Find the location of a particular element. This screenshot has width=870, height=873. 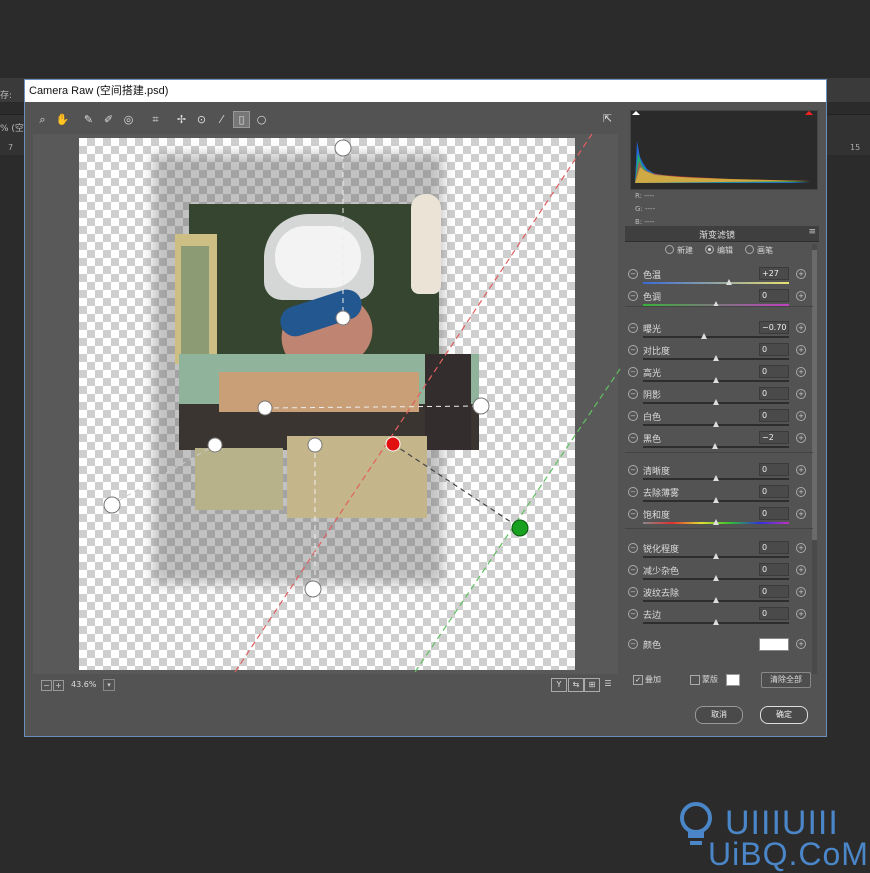

compare-view-button: ⇆ is located at coordinates (576, 685).